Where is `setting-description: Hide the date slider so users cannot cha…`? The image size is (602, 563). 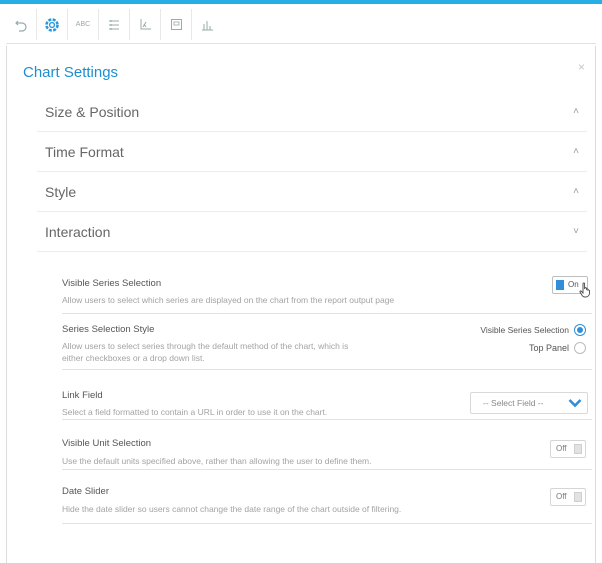 setting-description: Hide the date slider so users cannot cha… is located at coordinates (232, 509).